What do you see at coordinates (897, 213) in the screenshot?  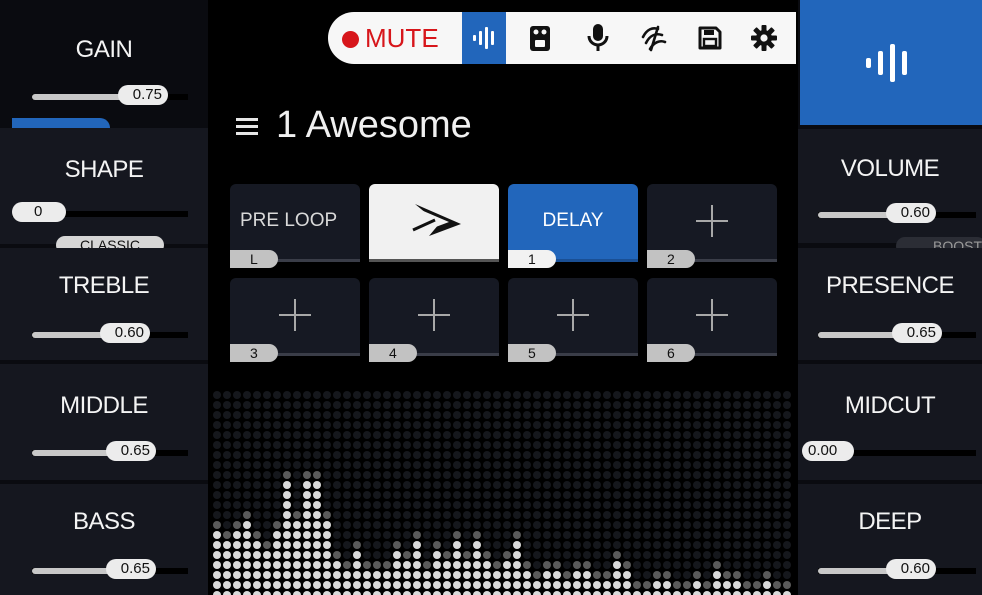 I see `volume-slider: 0.60` at bounding box center [897, 213].